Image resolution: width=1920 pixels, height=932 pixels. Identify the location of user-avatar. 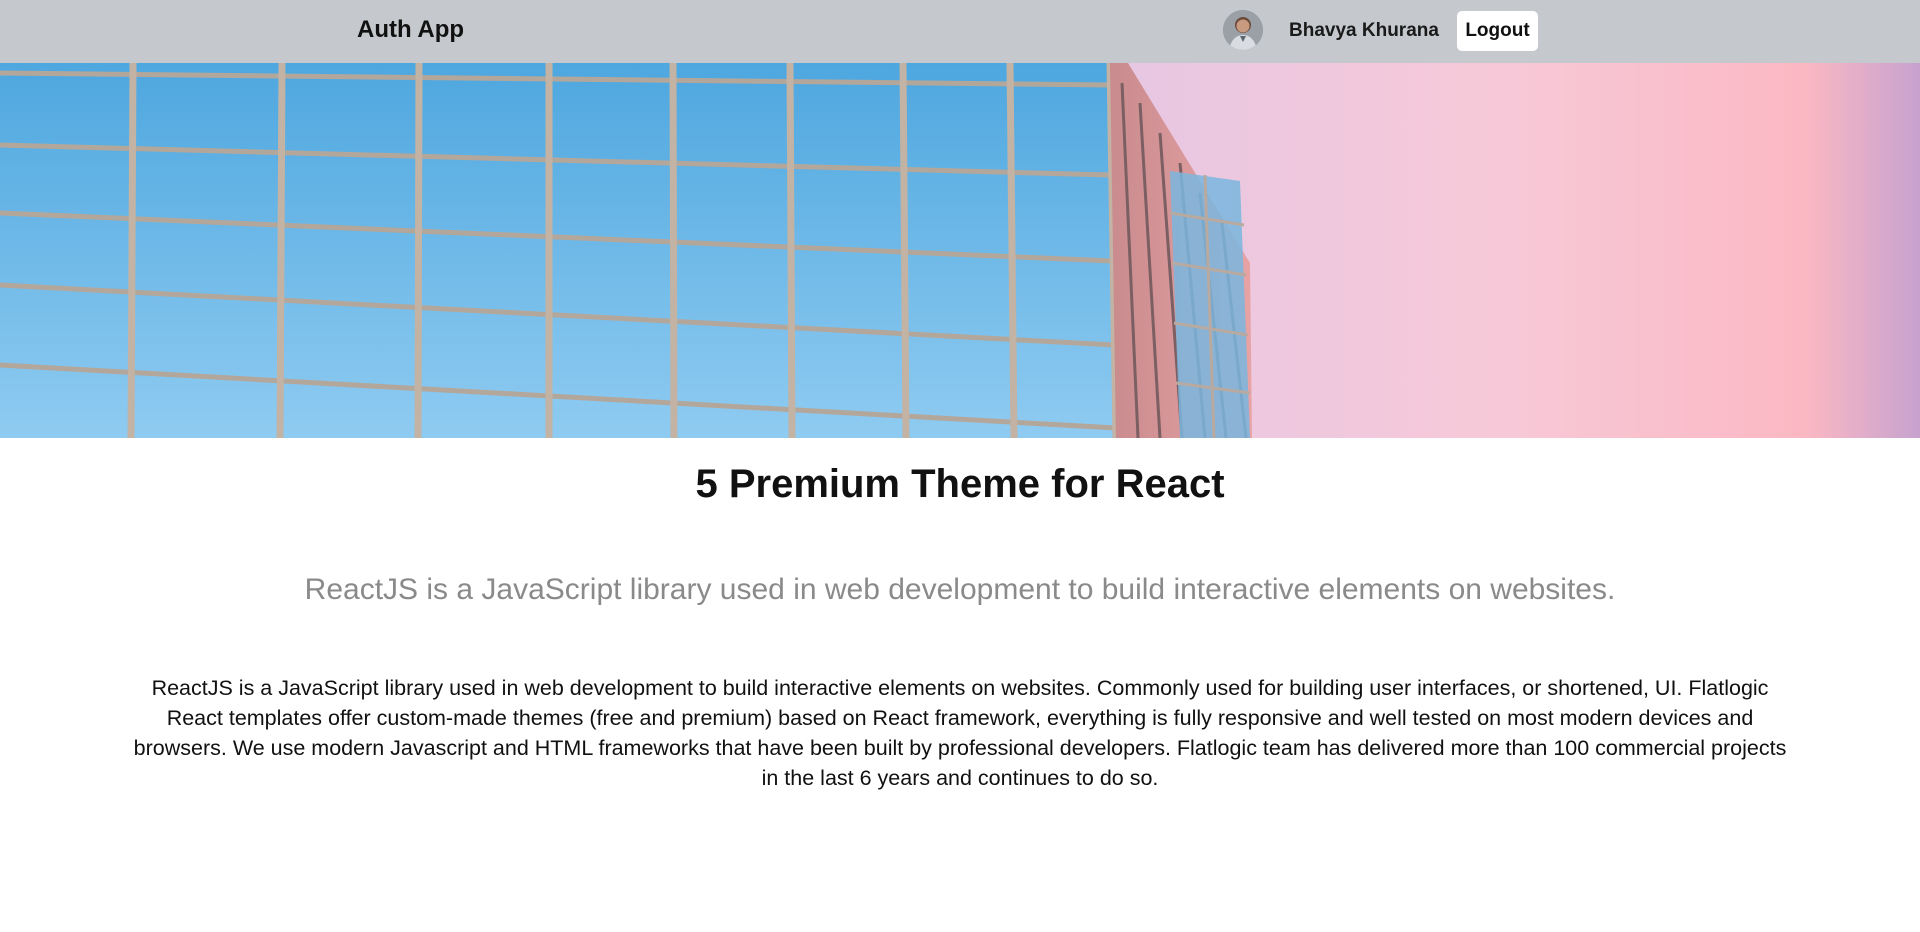
(1243, 30).